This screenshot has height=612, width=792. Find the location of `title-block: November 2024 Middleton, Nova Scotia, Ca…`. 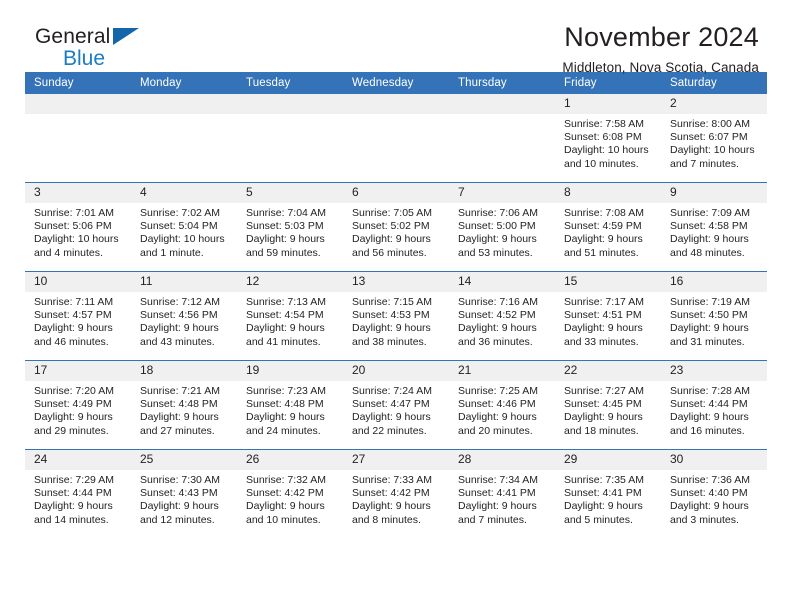

title-block: November 2024 Middleton, Nova Scotia, Ca… is located at coordinates (660, 48).